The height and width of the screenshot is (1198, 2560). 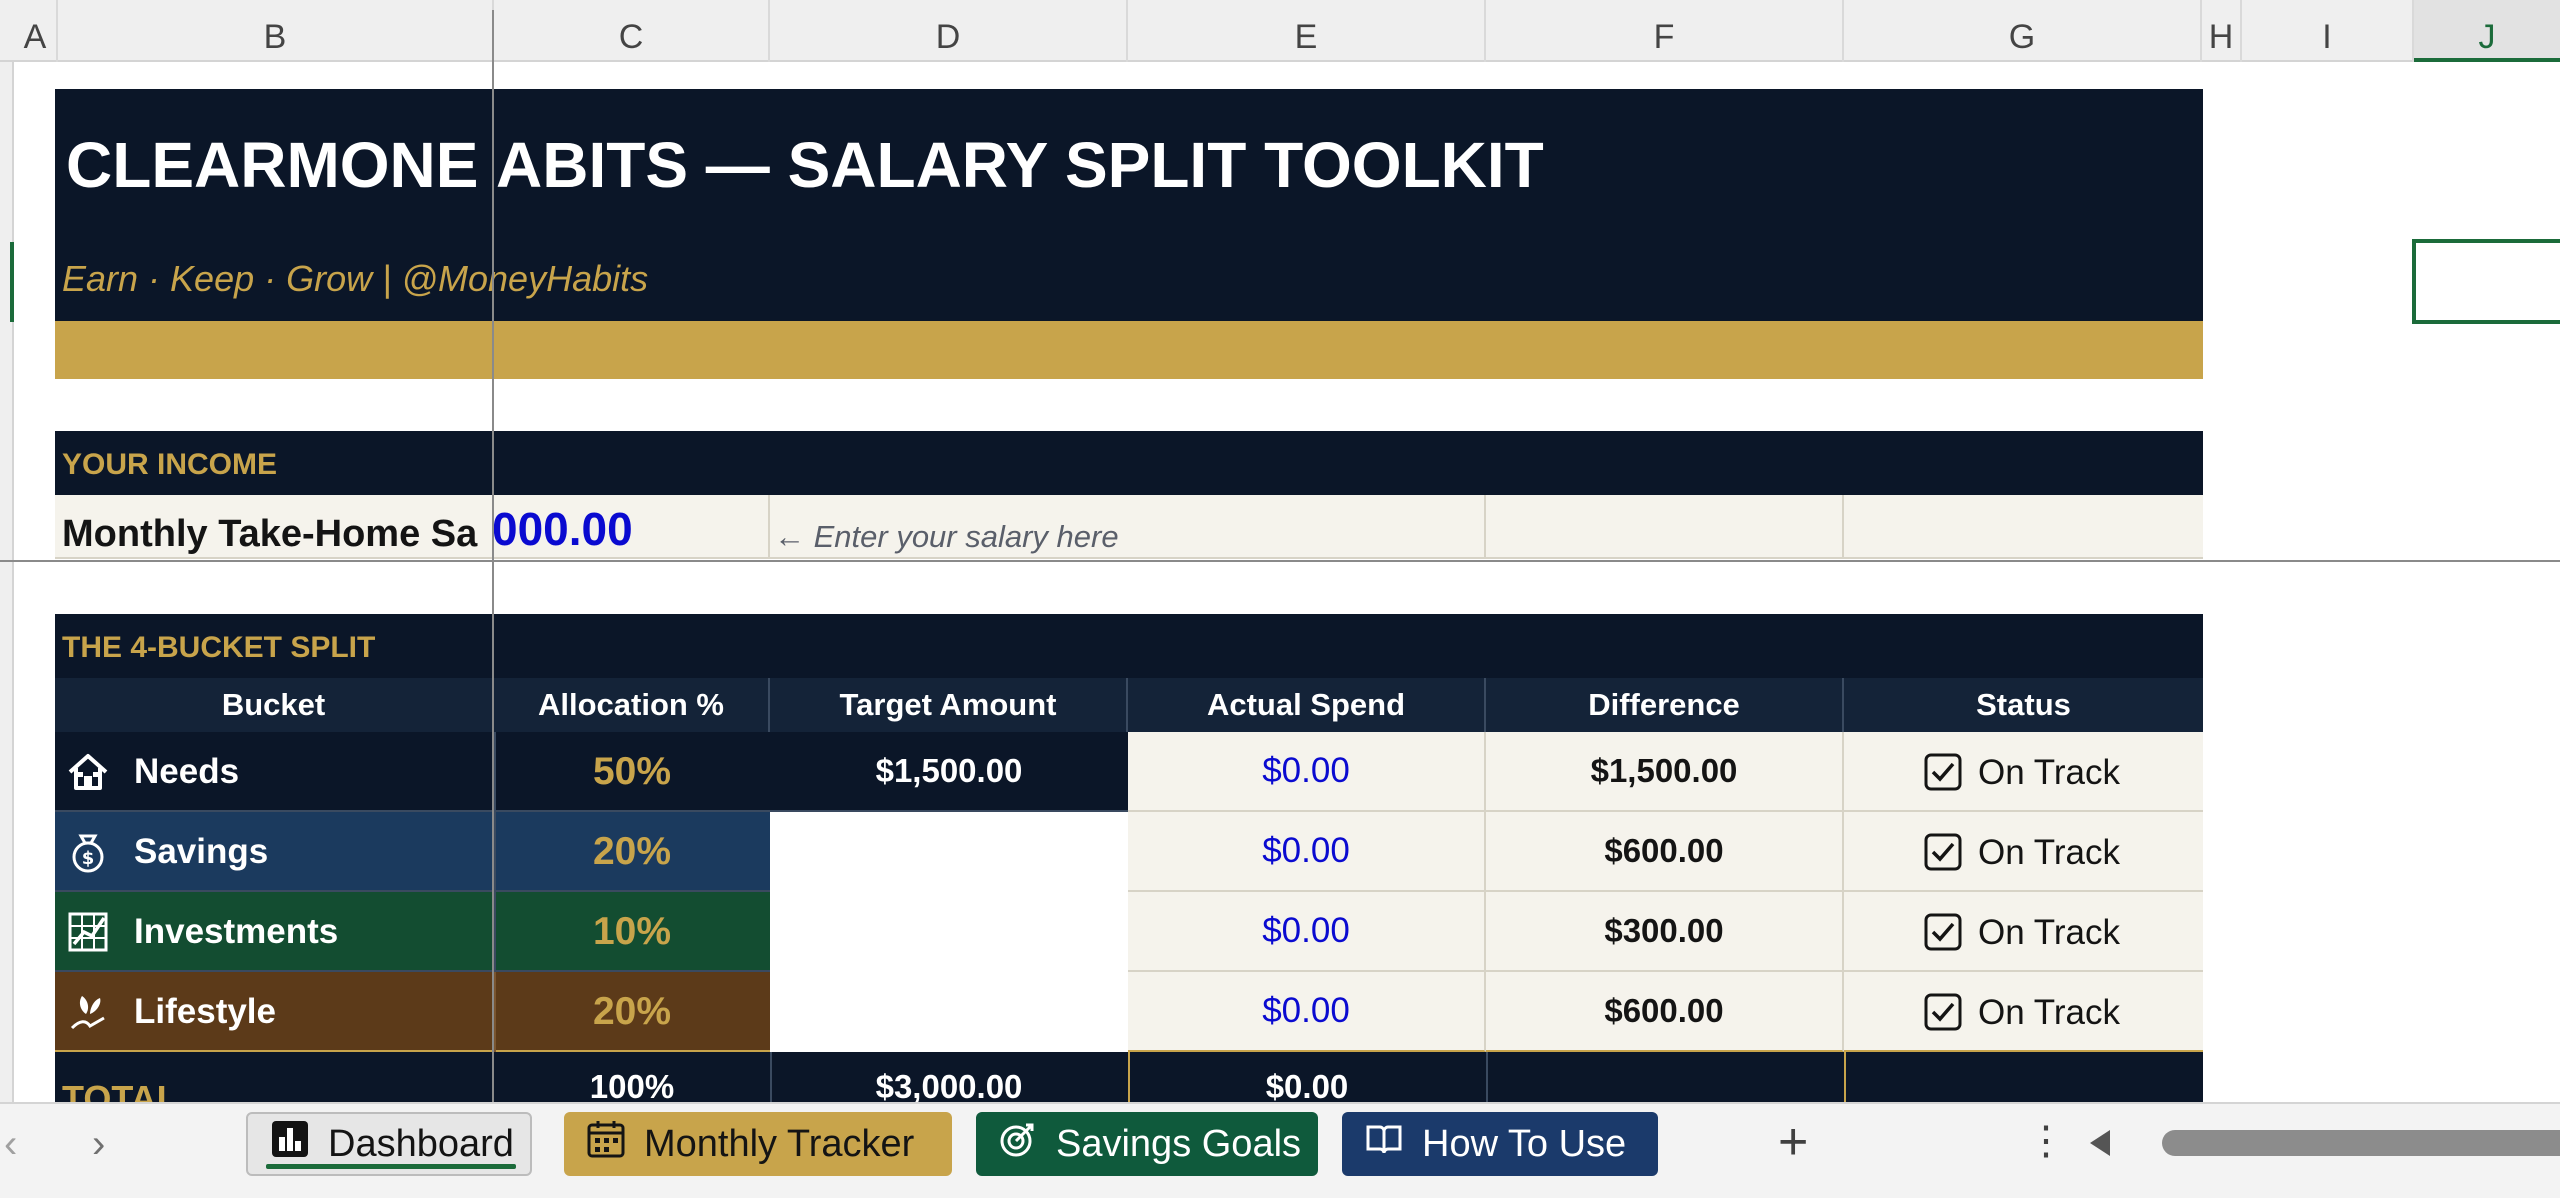 What do you see at coordinates (1665, 772) in the screenshot?
I see `difference-needs: $1,500.00` at bounding box center [1665, 772].